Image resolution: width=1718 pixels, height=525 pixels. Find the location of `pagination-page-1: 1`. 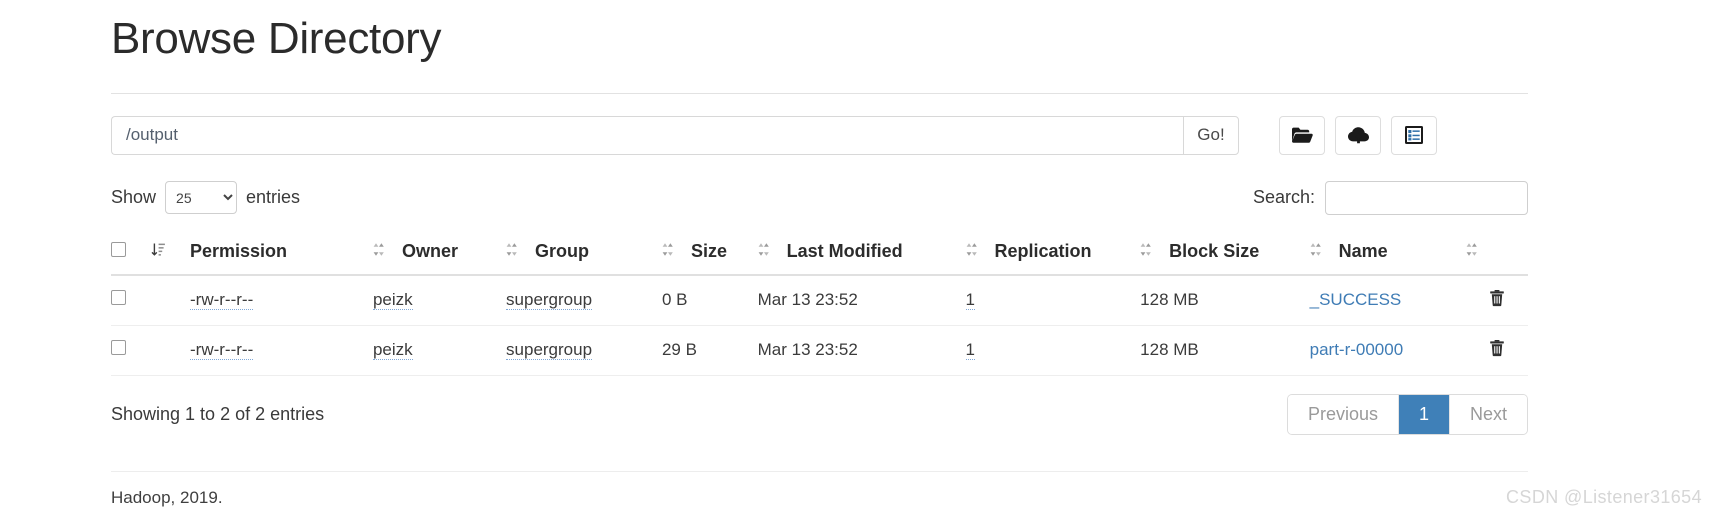

pagination-page-1: 1 is located at coordinates (1424, 414).